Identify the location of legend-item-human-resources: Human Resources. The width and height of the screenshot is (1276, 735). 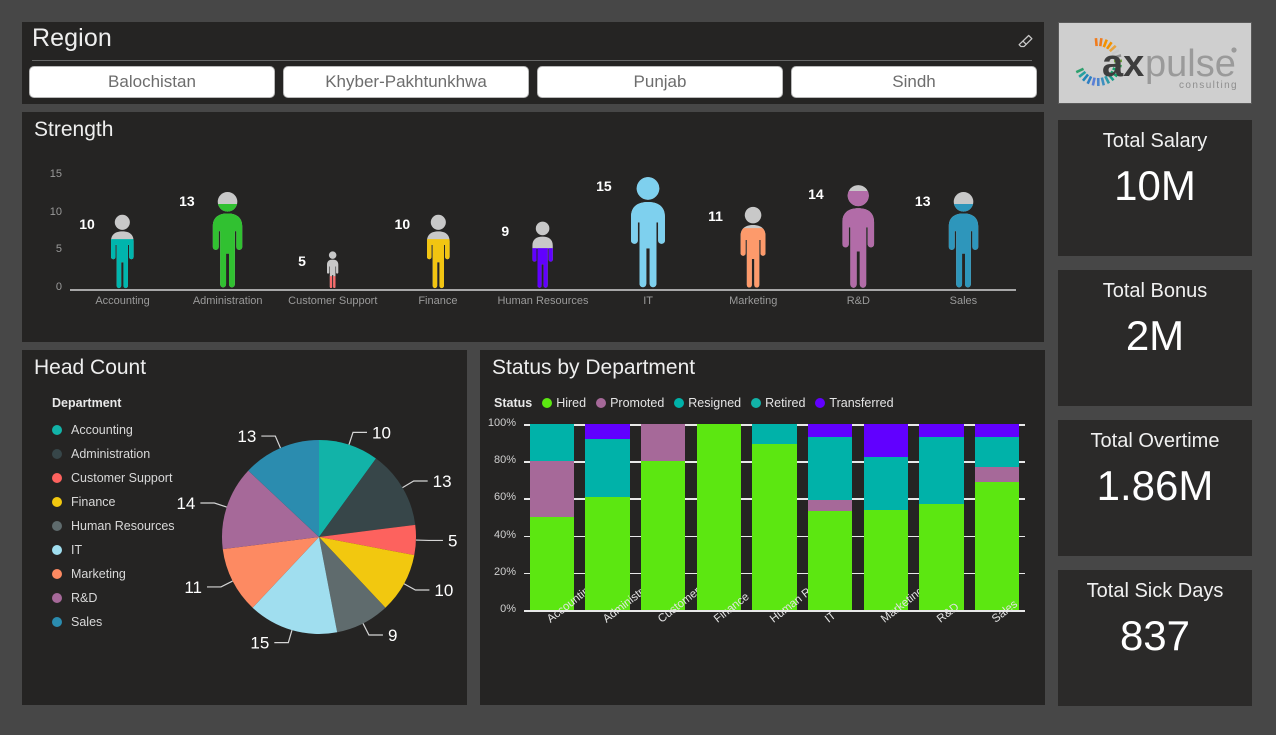
(113, 526).